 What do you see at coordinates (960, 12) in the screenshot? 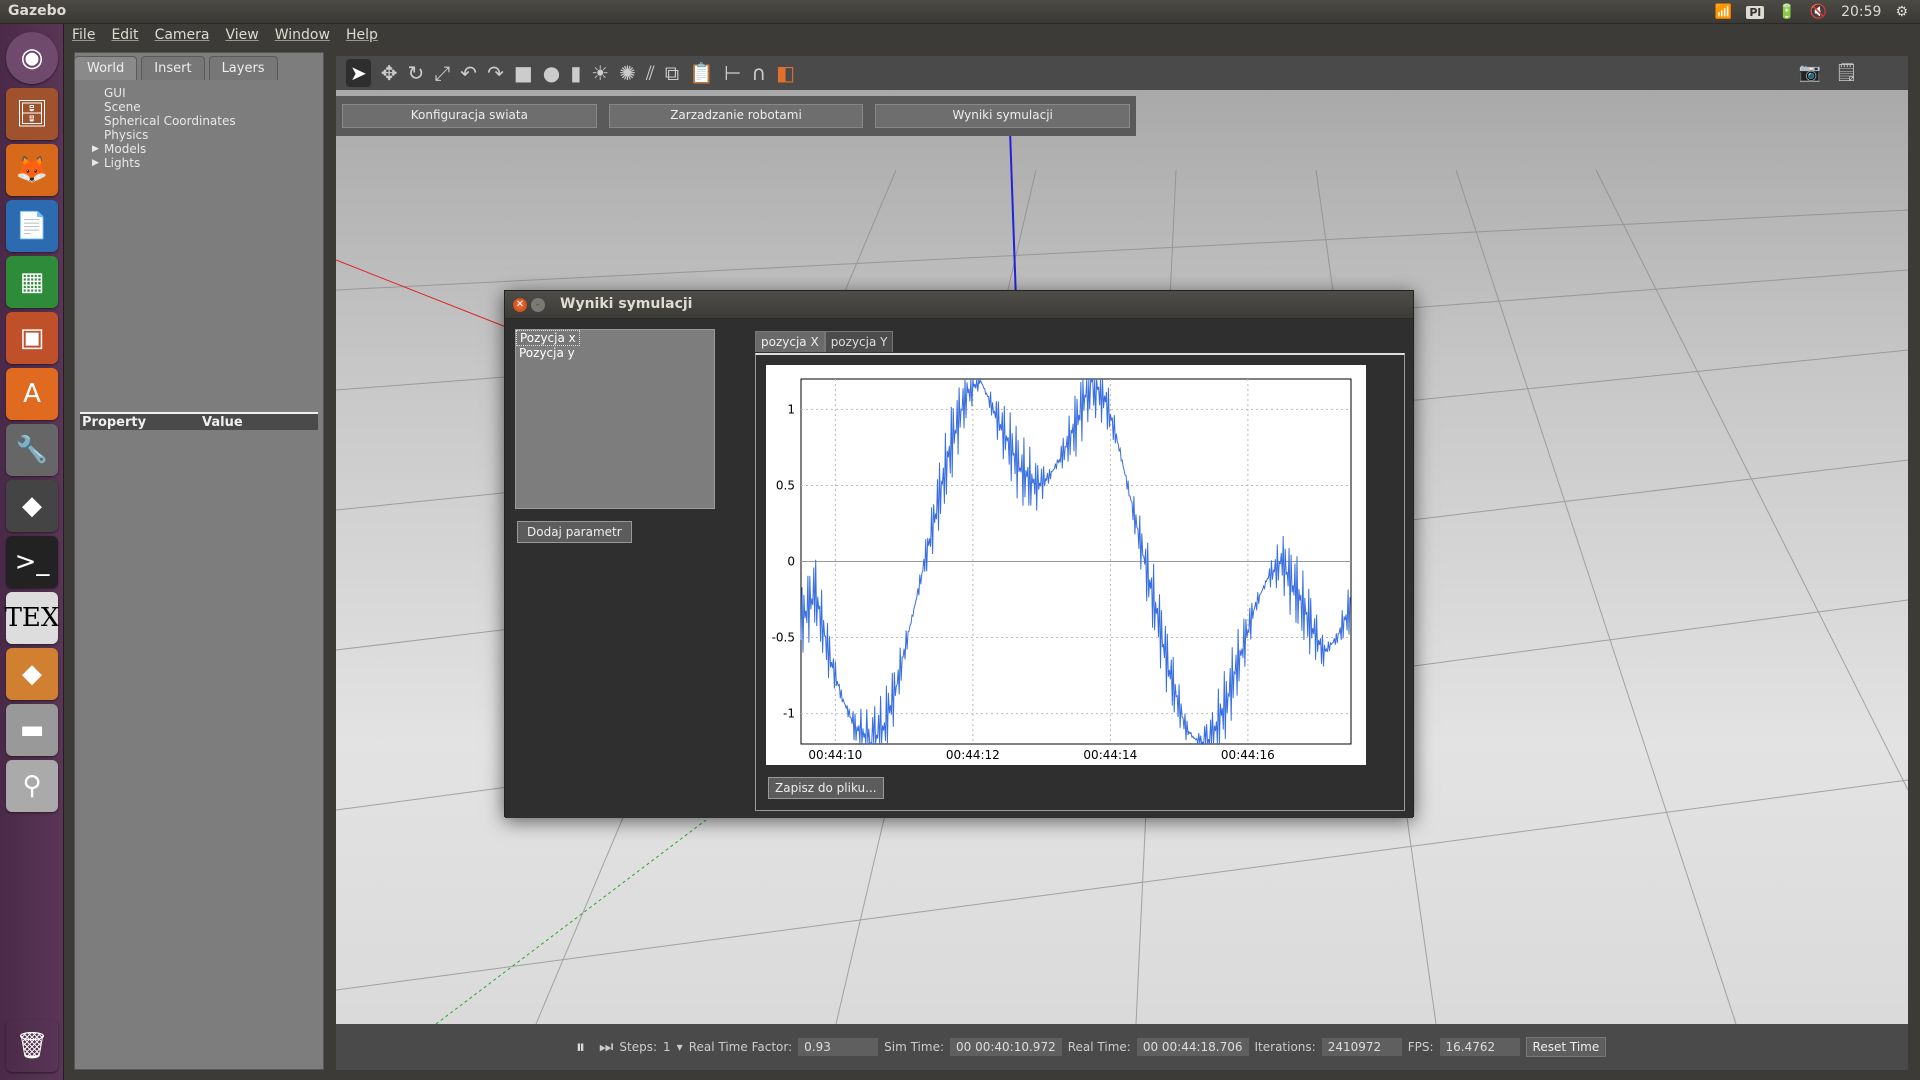
I see `top-panel: Gazebo 📶 Pl 🔋 🔇 20:59 ⚙` at bounding box center [960, 12].